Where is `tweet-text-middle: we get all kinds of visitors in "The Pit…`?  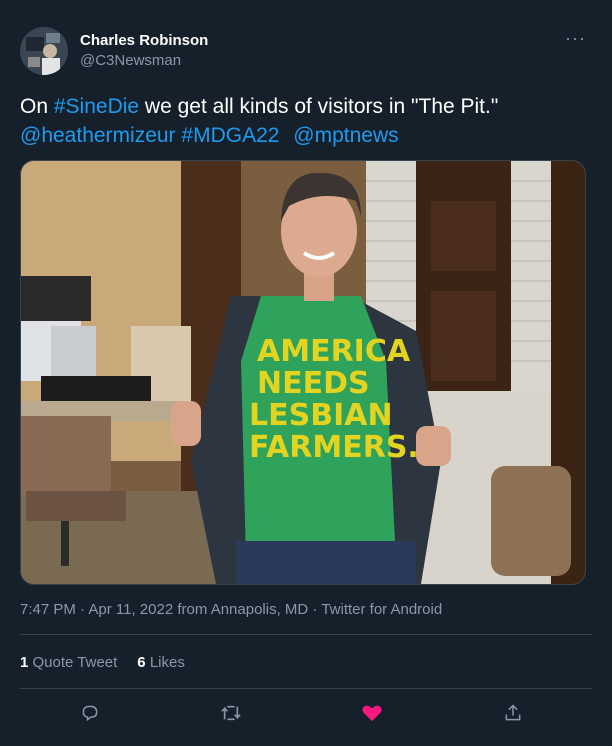 tweet-text-middle: we get all kinds of visitors in "The Pit… is located at coordinates (319, 106).